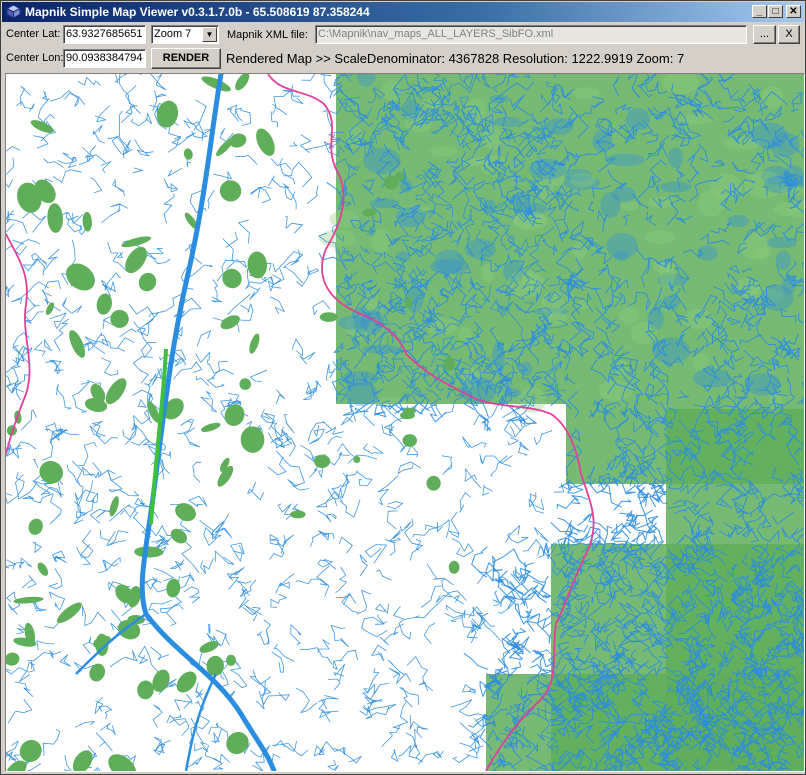 Image resolution: width=806 pixels, height=775 pixels. What do you see at coordinates (185, 34) in the screenshot?
I see `zoom-select: Zoom 7 ▼` at bounding box center [185, 34].